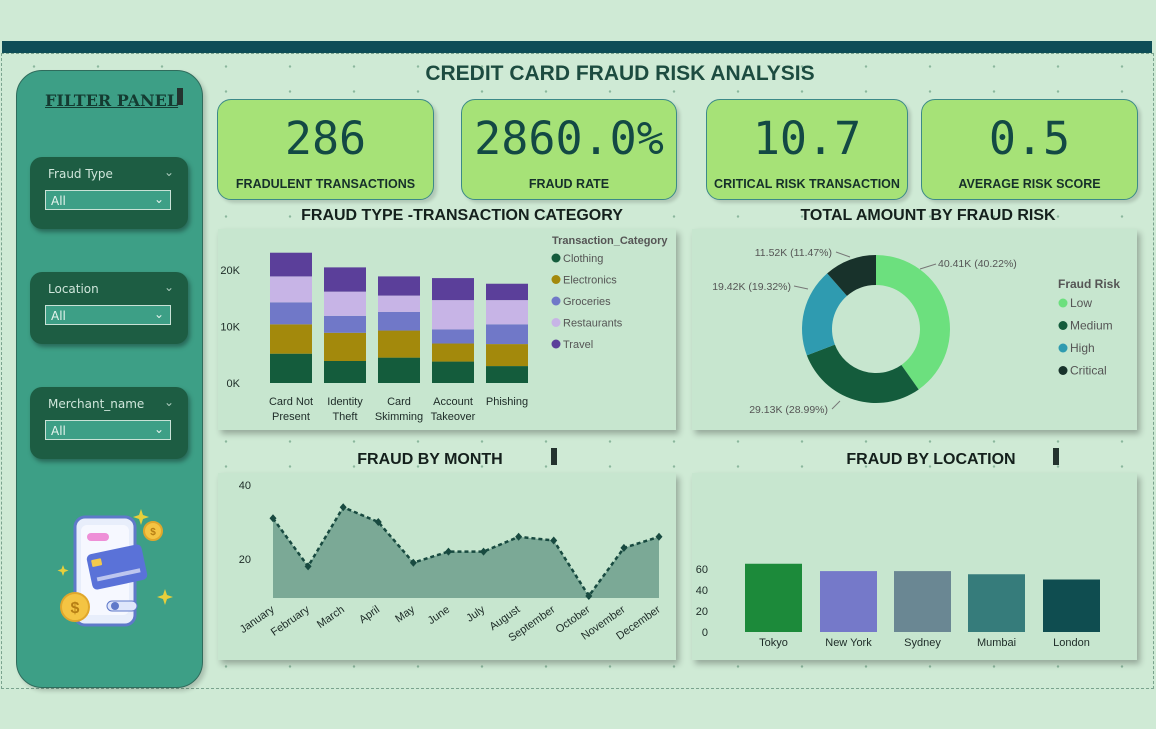 This screenshot has height=729, width=1156. What do you see at coordinates (996, 603) in the screenshot?
I see `bar-mumbai` at bounding box center [996, 603].